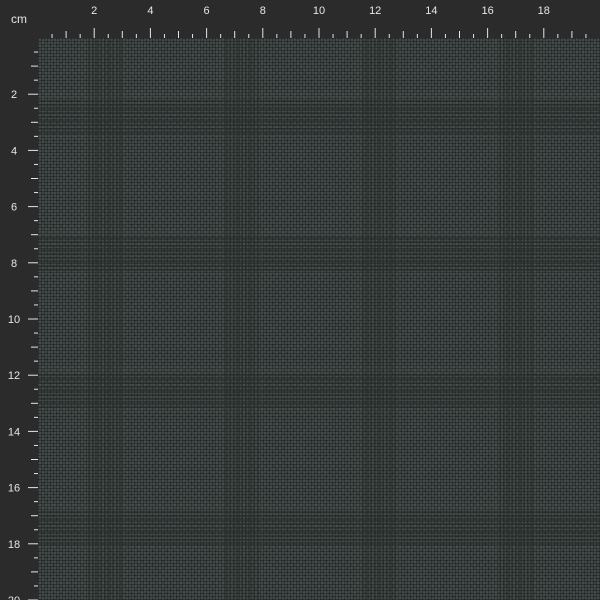 This screenshot has width=600, height=600. Describe the element at coordinates (319, 19) in the screenshot. I see `top-ruler` at that location.